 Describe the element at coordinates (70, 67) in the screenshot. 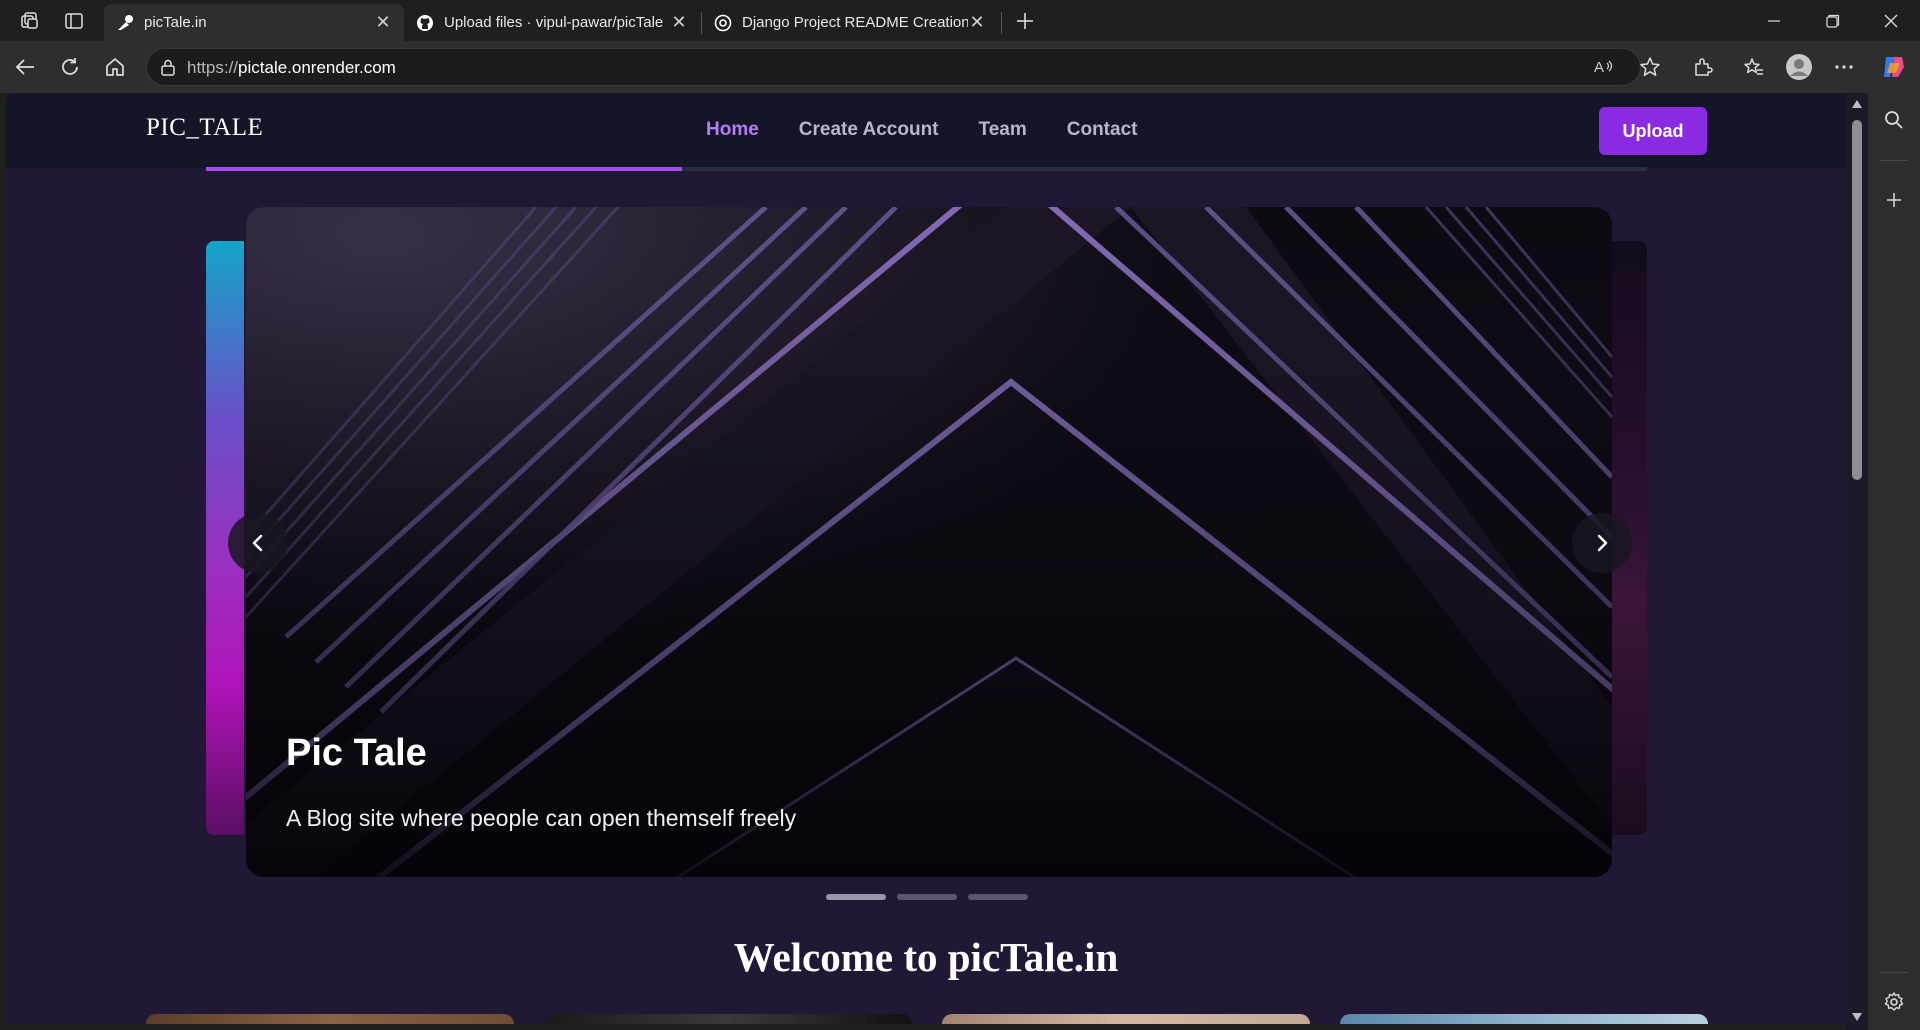

I see `reload-icon` at that location.